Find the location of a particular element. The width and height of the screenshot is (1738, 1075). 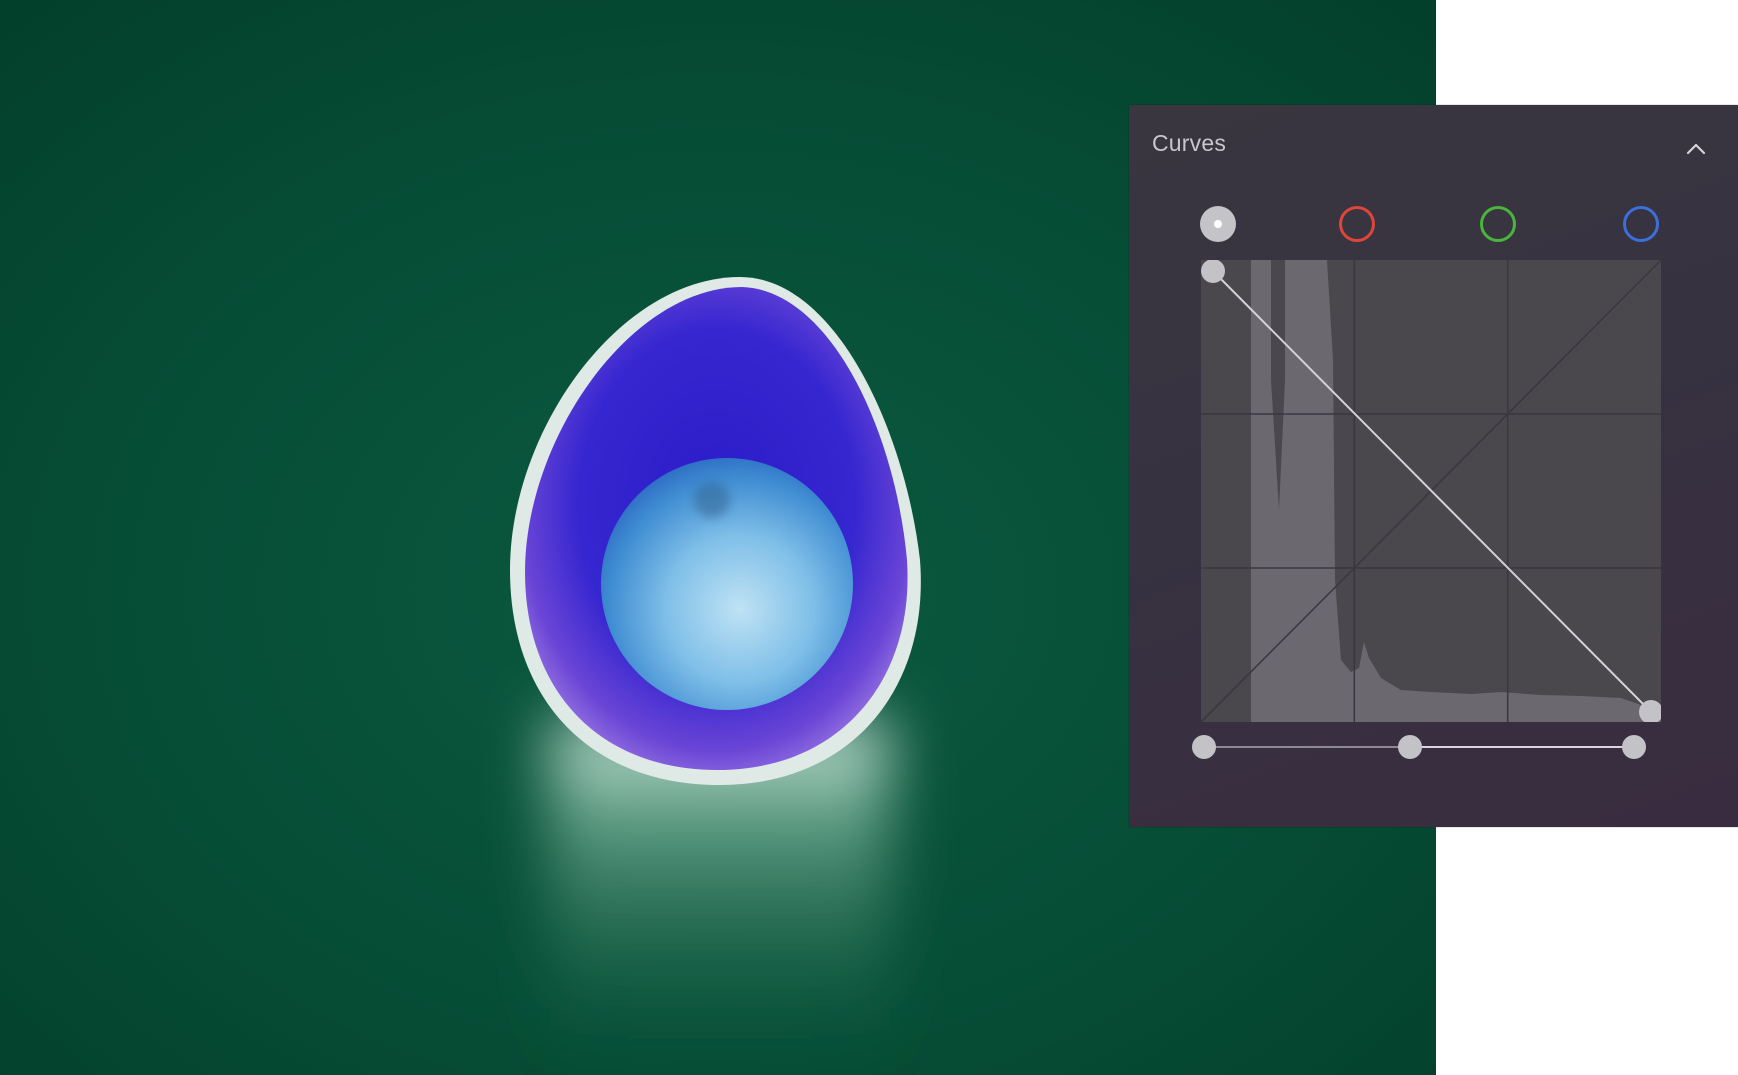

black-point-handle is located at coordinates (1204, 747).